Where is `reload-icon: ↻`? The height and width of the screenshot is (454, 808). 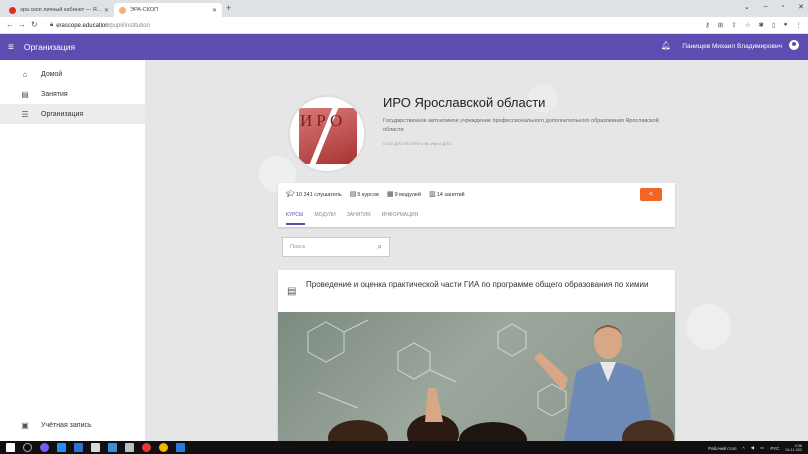 reload-icon: ↻ is located at coordinates (34, 24).